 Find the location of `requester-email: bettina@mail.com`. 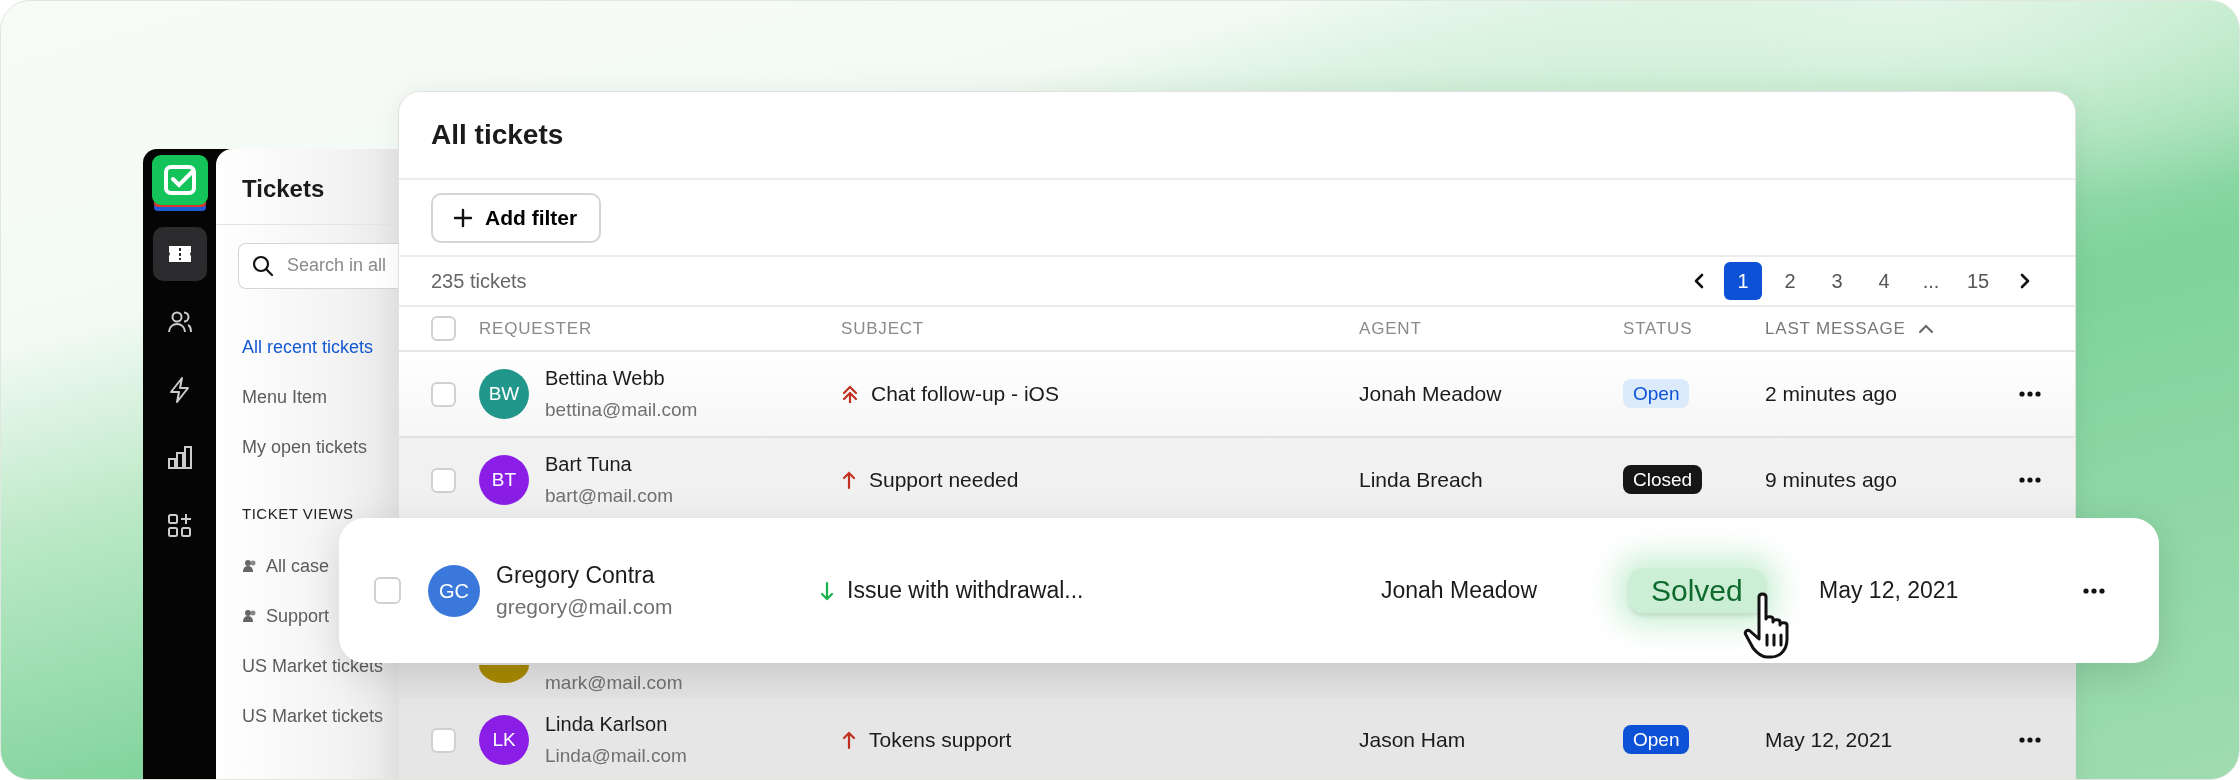

requester-email: bettina@mail.com is located at coordinates (621, 410).